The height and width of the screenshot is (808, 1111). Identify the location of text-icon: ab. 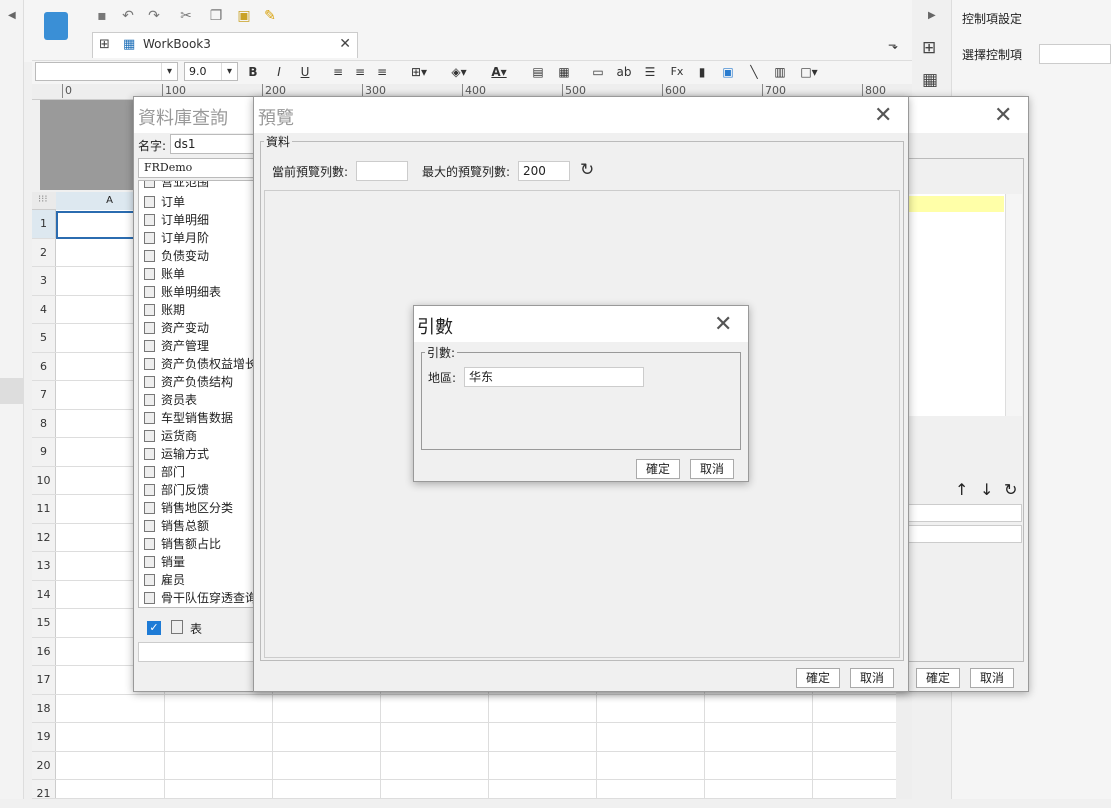
(624, 72).